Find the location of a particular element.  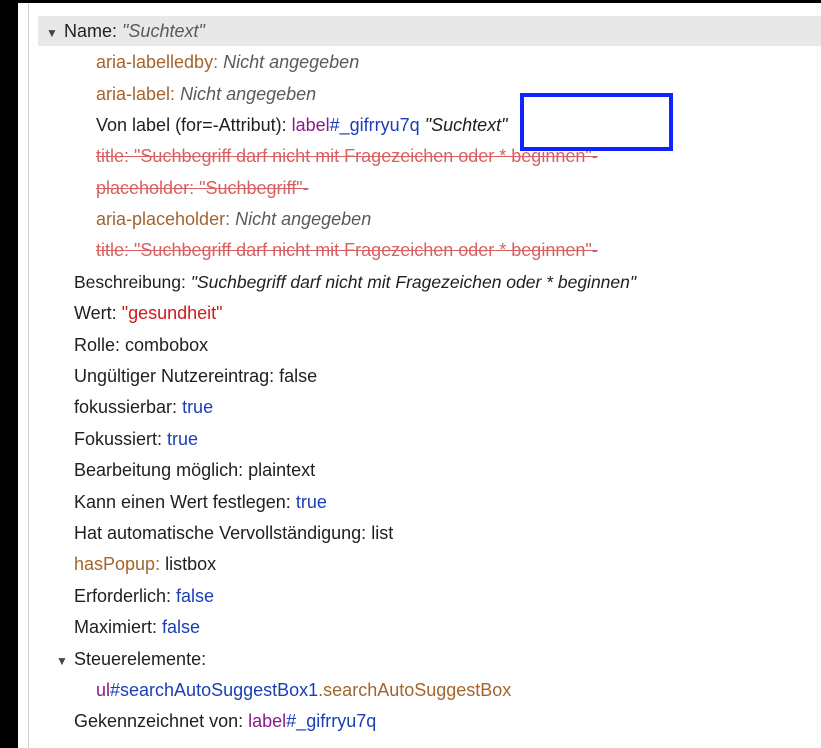

autovervoll-value: list is located at coordinates (382, 533).